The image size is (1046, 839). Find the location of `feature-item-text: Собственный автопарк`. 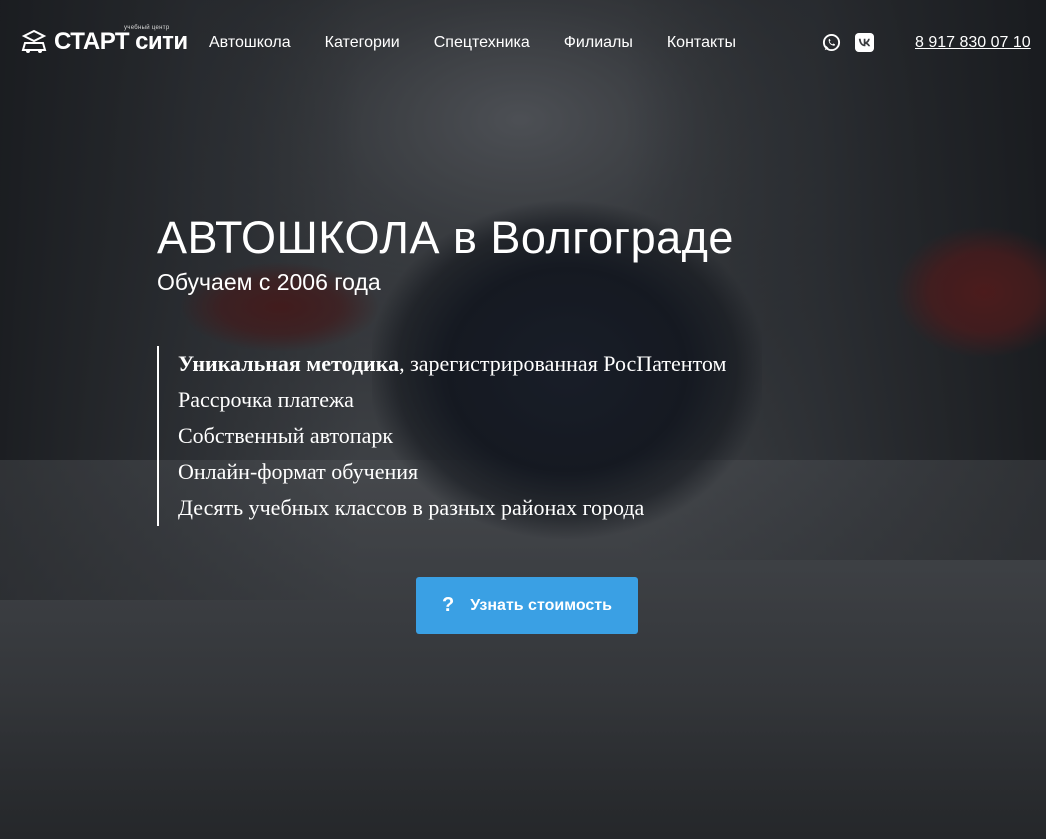

feature-item-text: Собственный автопарк is located at coordinates (286, 435).